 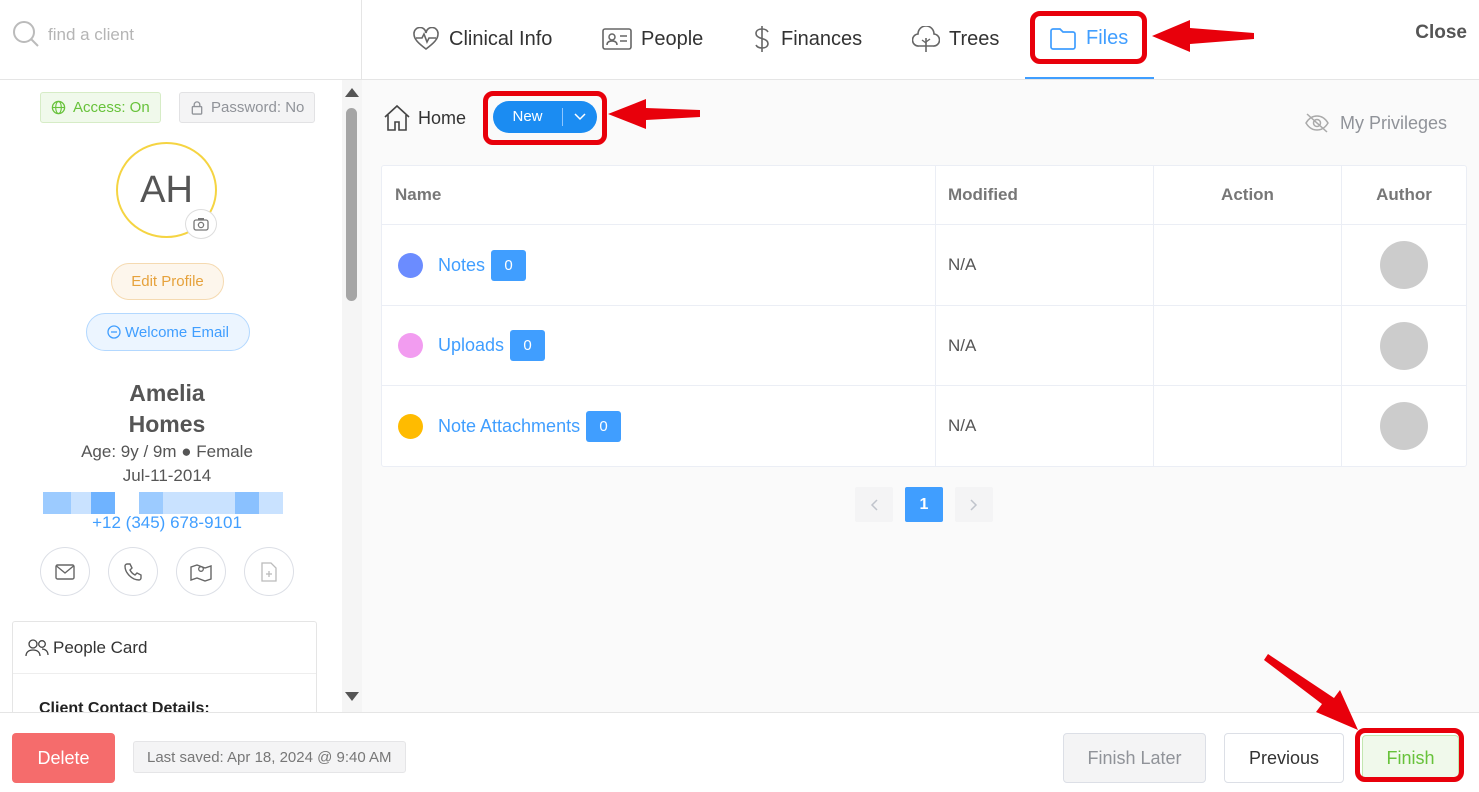 I want to click on chevron-left-icon, so click(x=874, y=504).